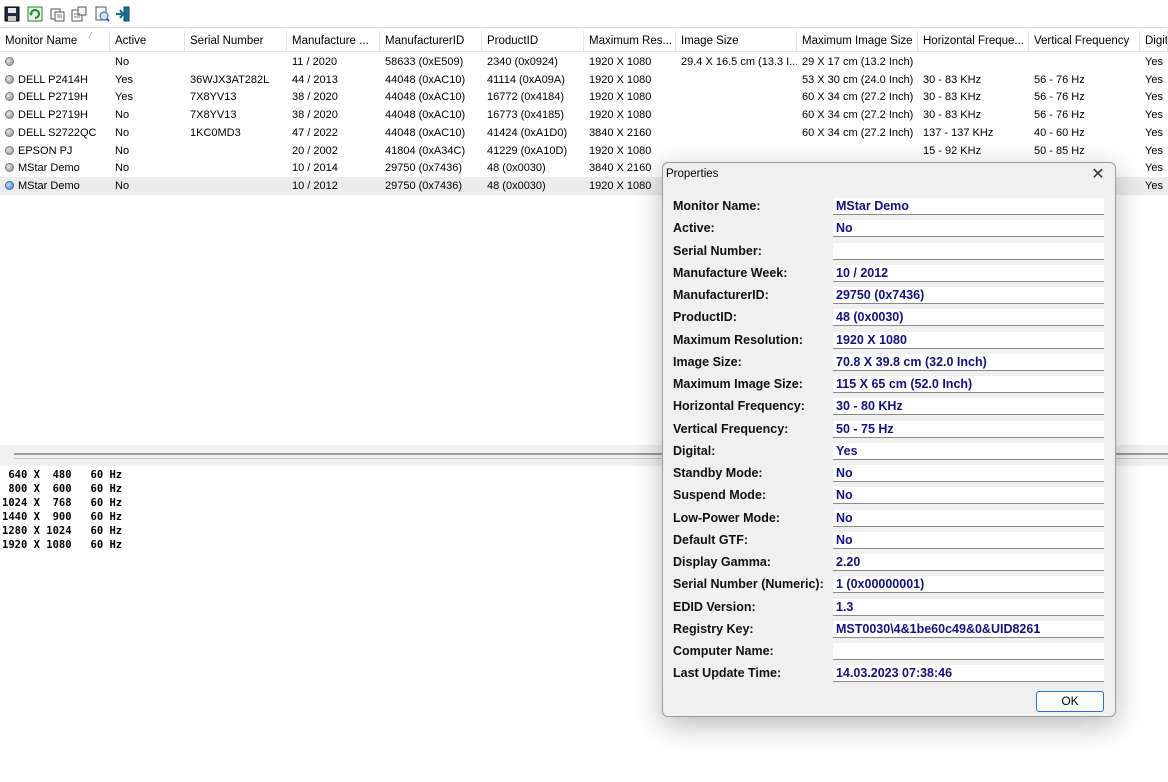 The width and height of the screenshot is (1168, 782). Describe the element at coordinates (13, 15) in the screenshot. I see `save-icon` at that location.